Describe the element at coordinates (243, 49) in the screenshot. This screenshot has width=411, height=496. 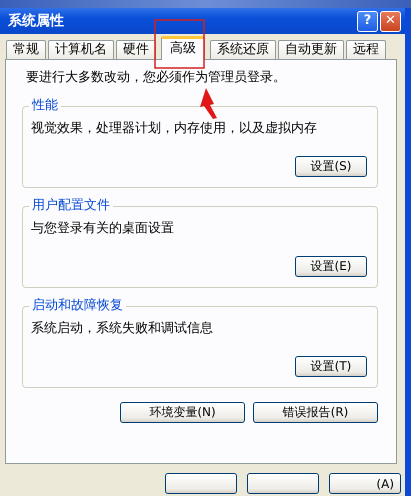
I see `tab: 系统还原` at that location.